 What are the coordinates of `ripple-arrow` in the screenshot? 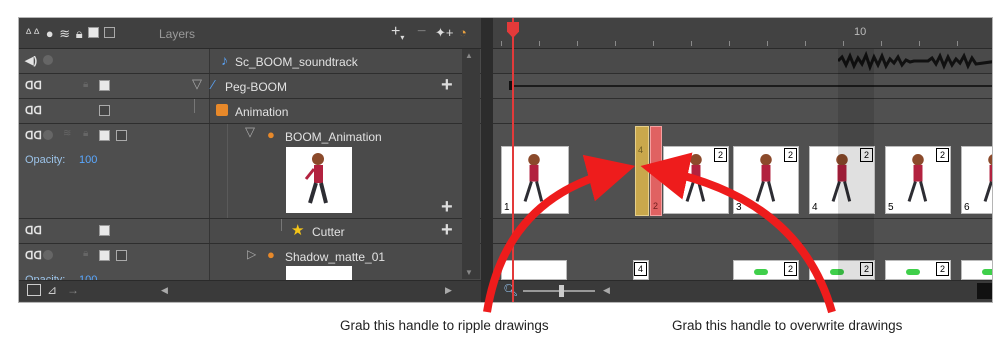 It's located at (559, 233).